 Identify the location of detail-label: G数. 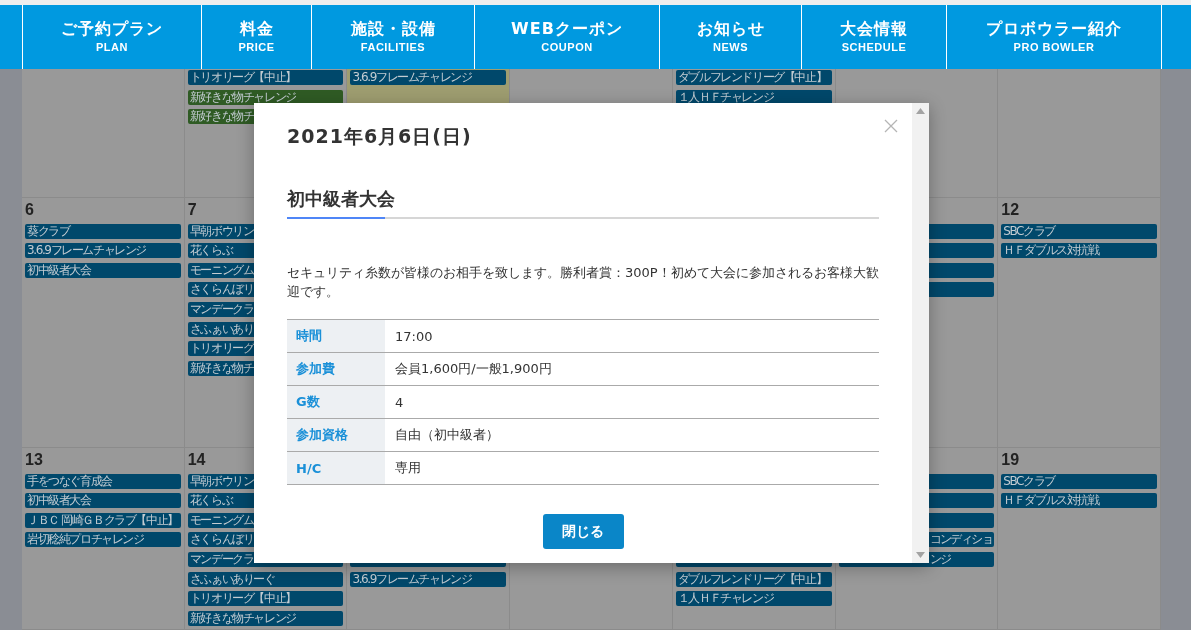
(336, 402).